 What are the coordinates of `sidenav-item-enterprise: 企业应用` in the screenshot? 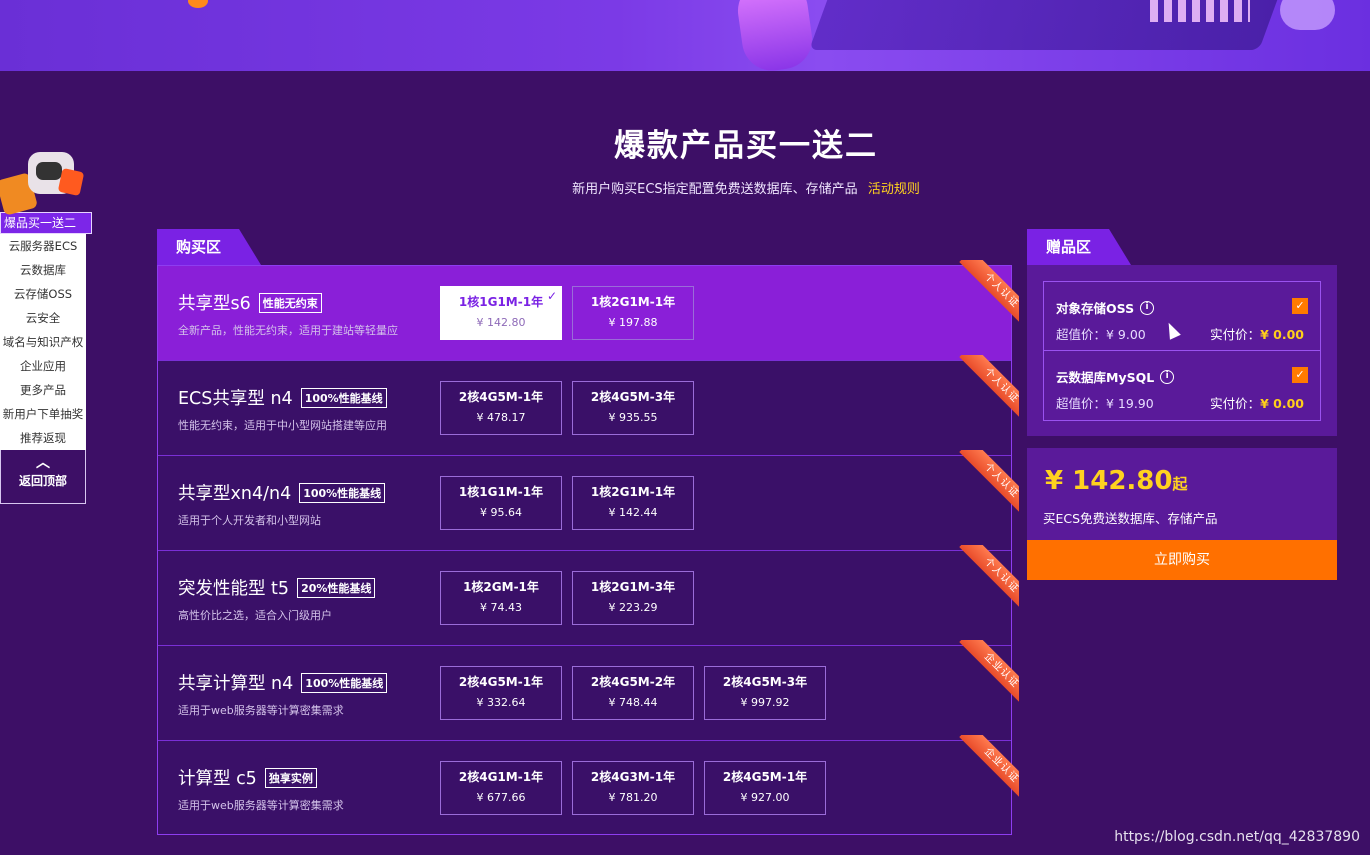 It's located at (43, 366).